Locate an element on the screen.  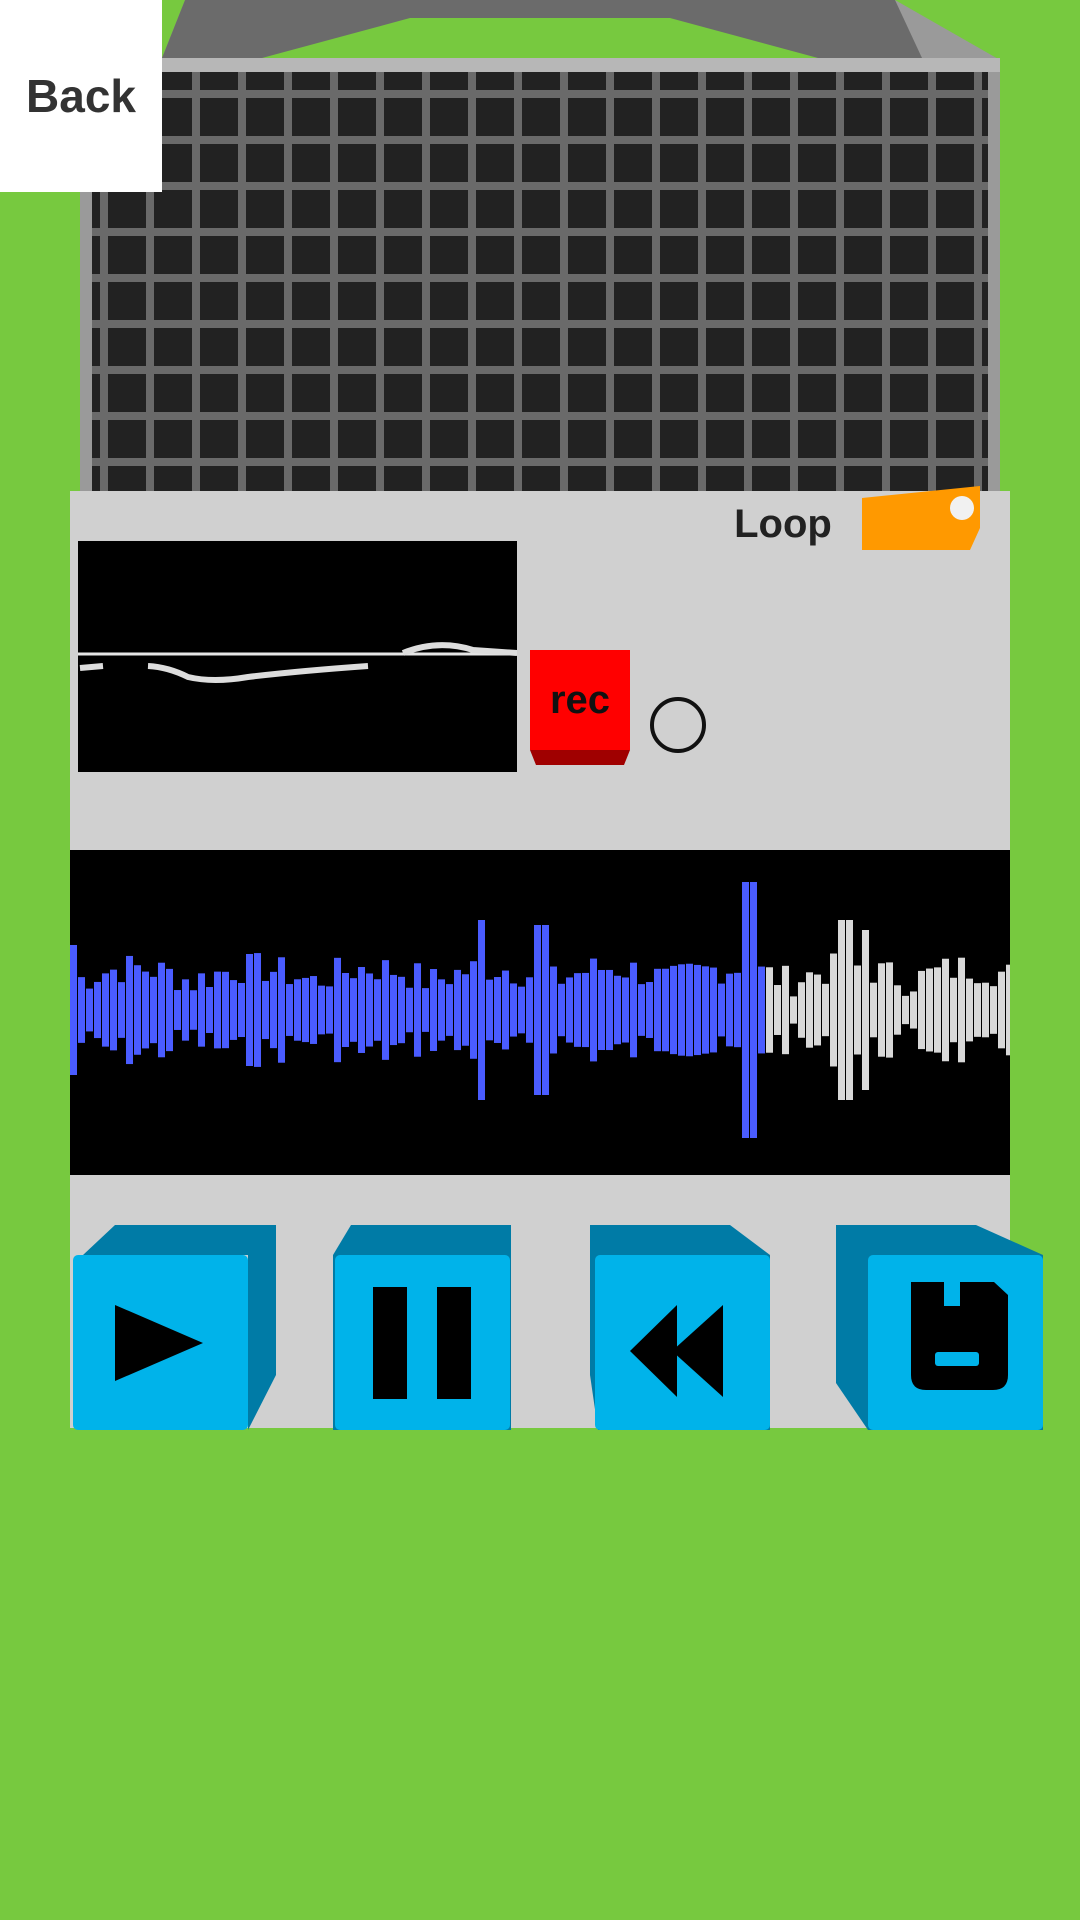
record-status-indicator is located at coordinates (678, 725).